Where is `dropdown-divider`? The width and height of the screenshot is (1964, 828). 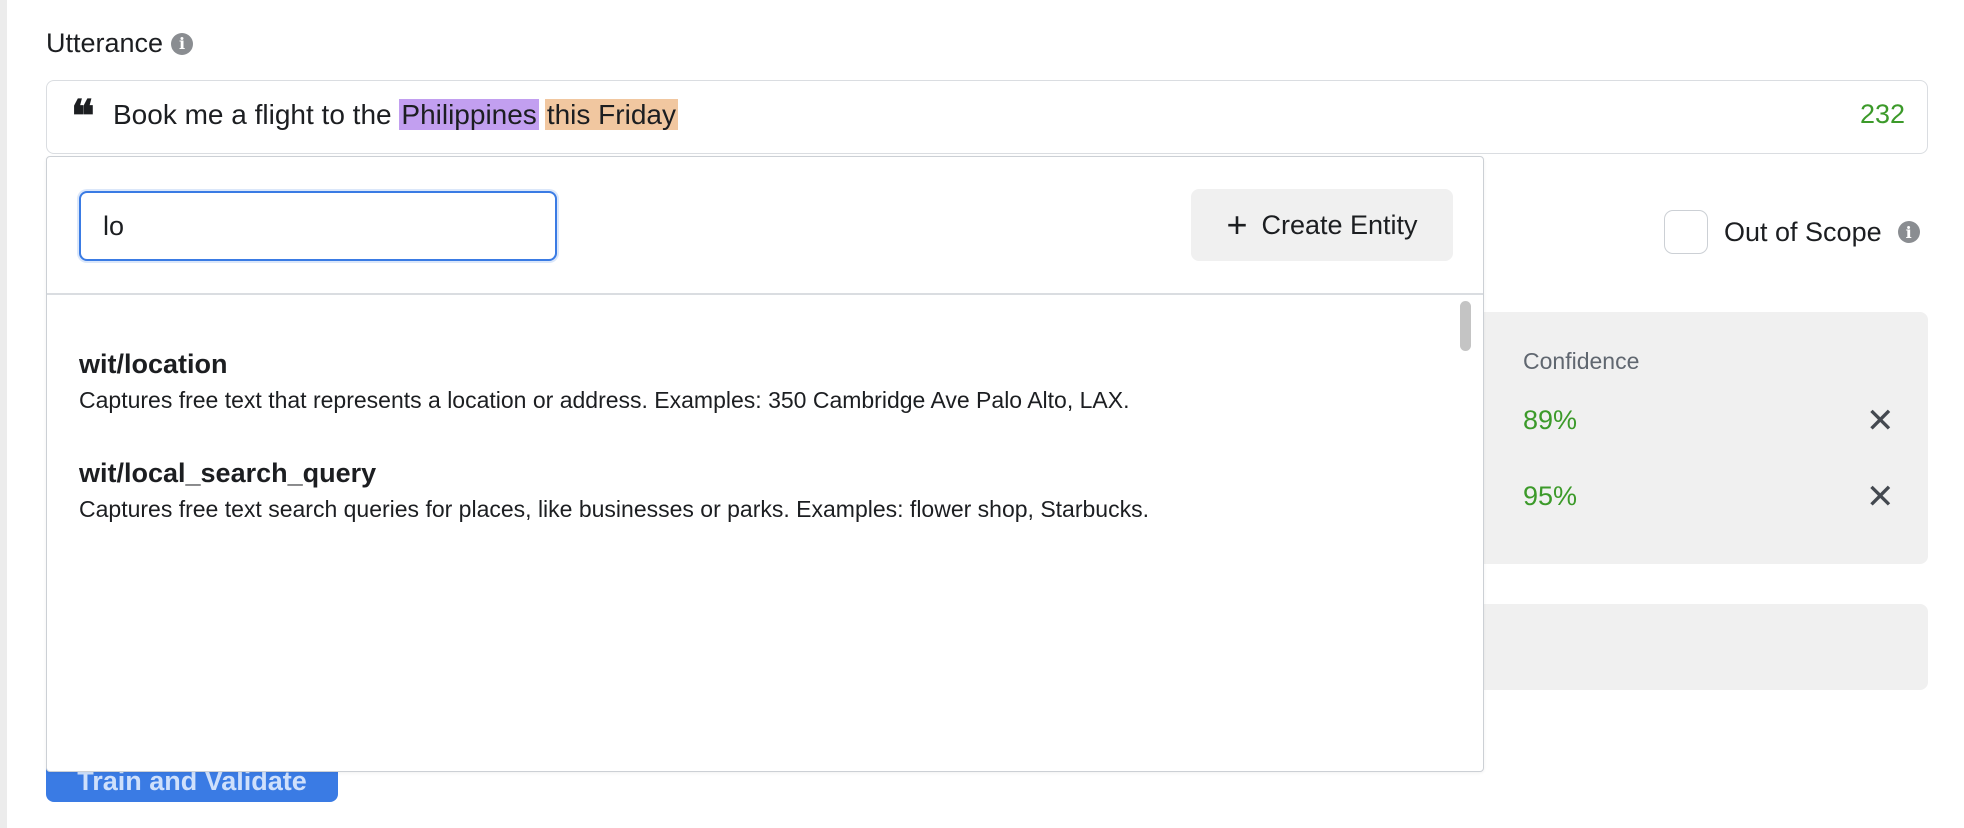
dropdown-divider is located at coordinates (765, 294).